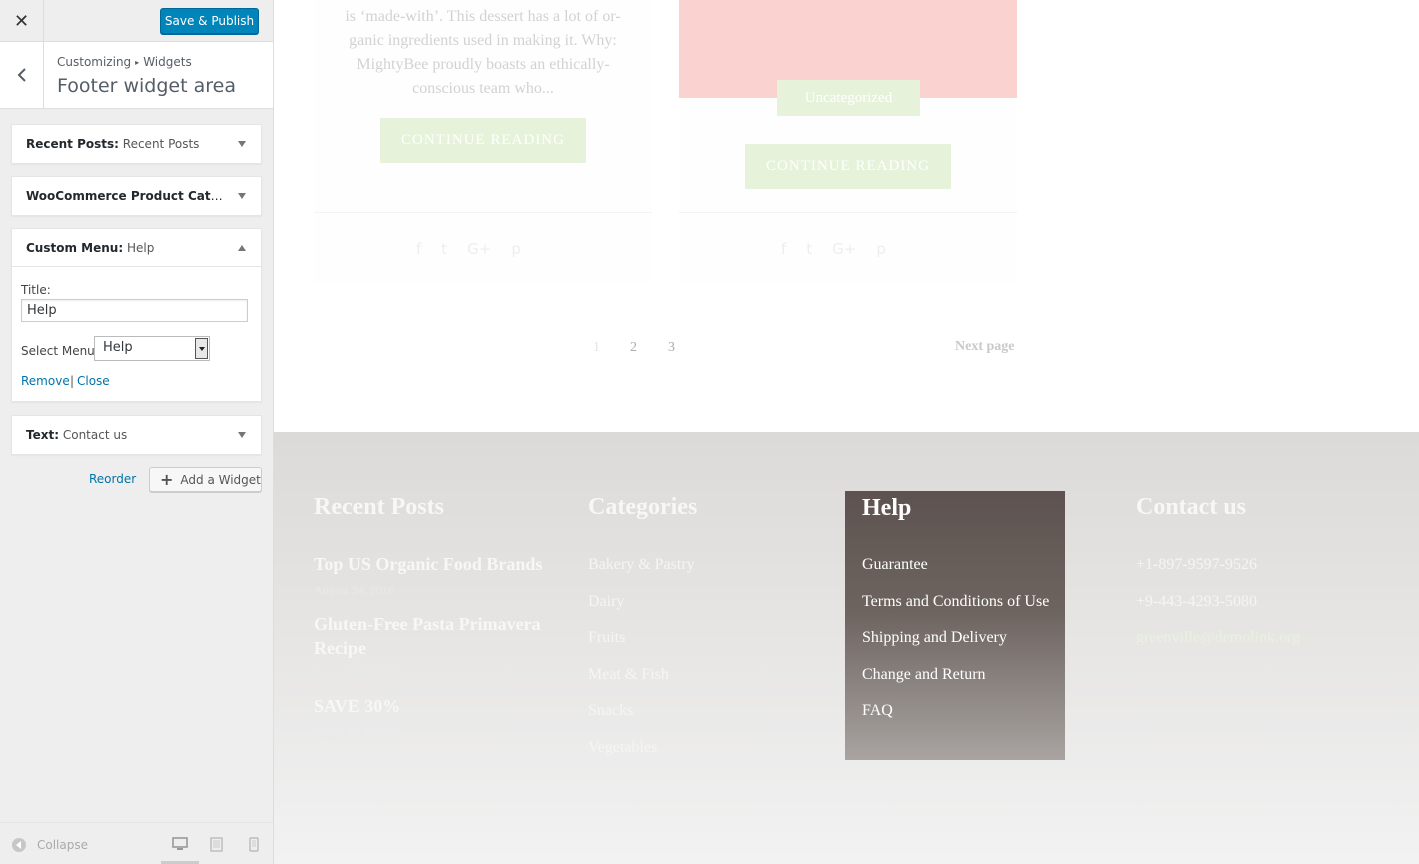 This screenshot has height=864, width=1419. What do you see at coordinates (161, 144) in the screenshot?
I see `widget-instance-name: Recent Posts` at bounding box center [161, 144].